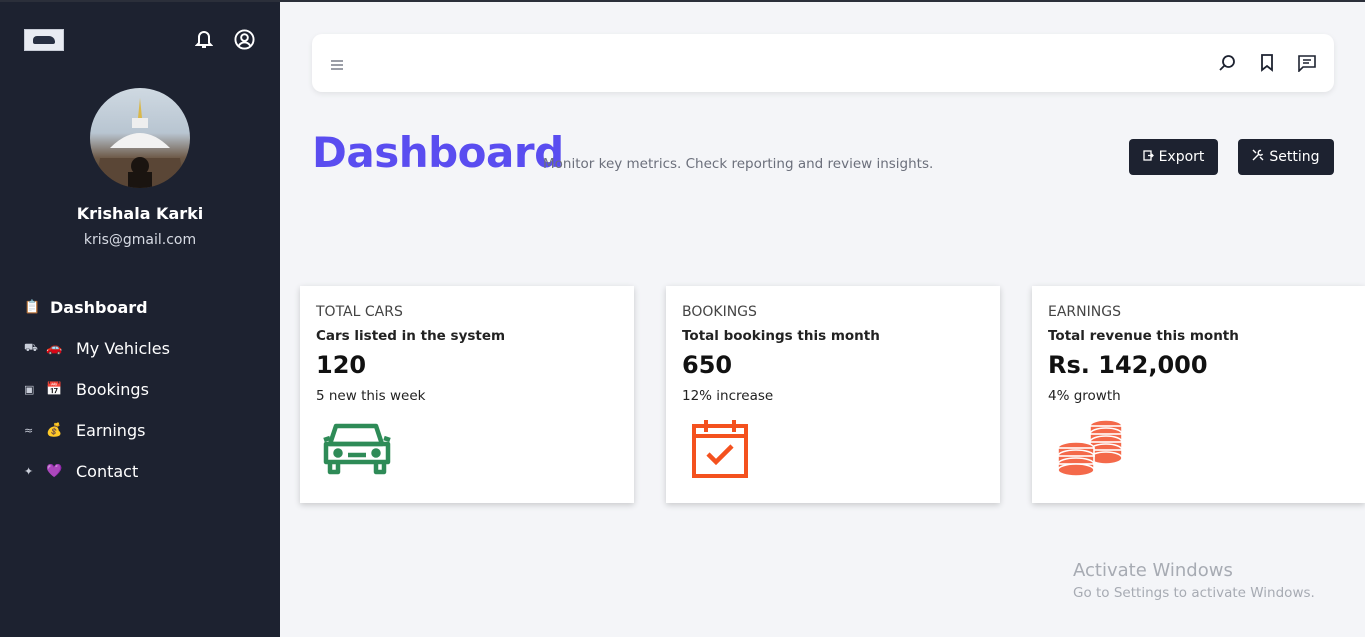 Image resolution: width=1365 pixels, height=637 pixels. Describe the element at coordinates (357, 449) in the screenshot. I see `car-icon` at that location.